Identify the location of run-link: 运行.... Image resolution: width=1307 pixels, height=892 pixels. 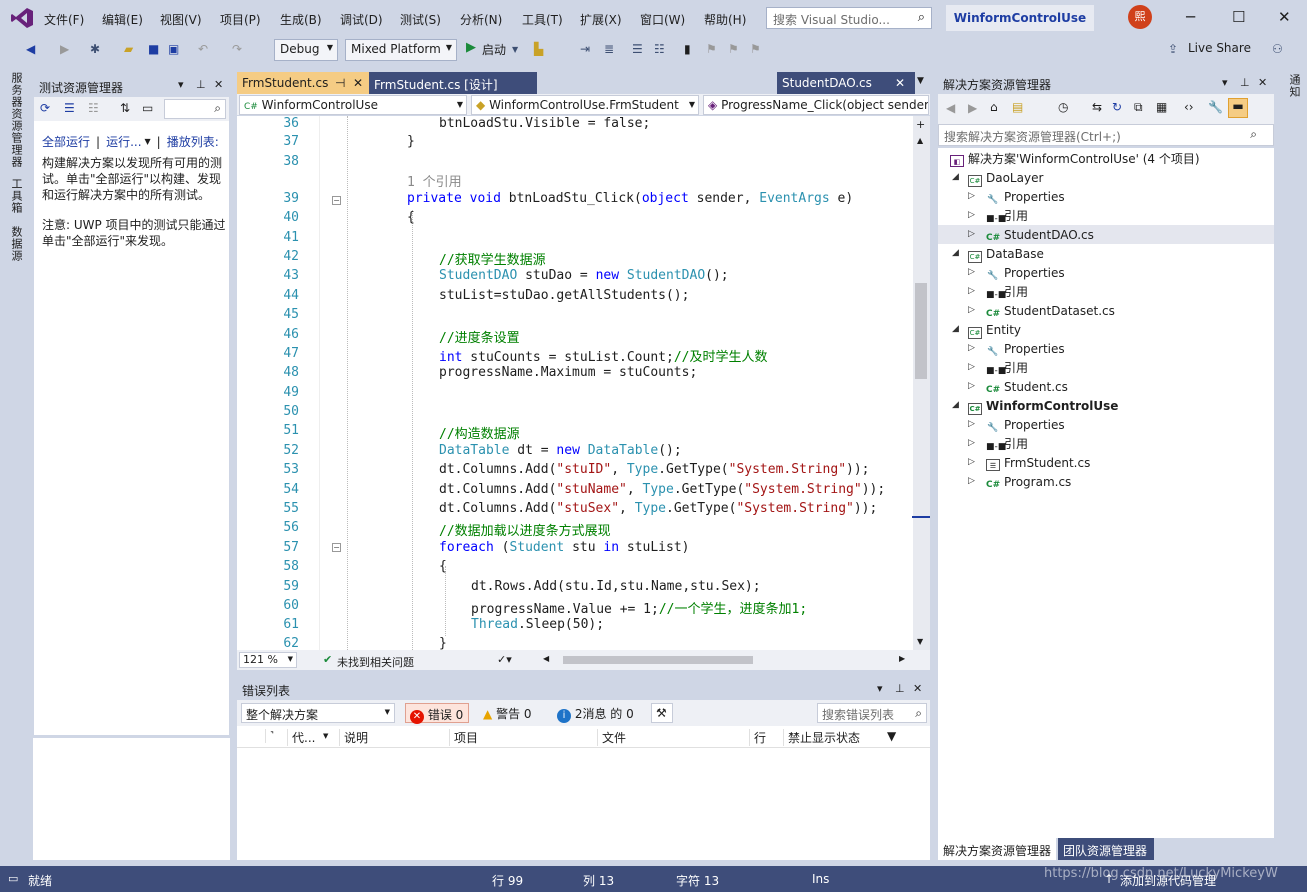
(123, 141).